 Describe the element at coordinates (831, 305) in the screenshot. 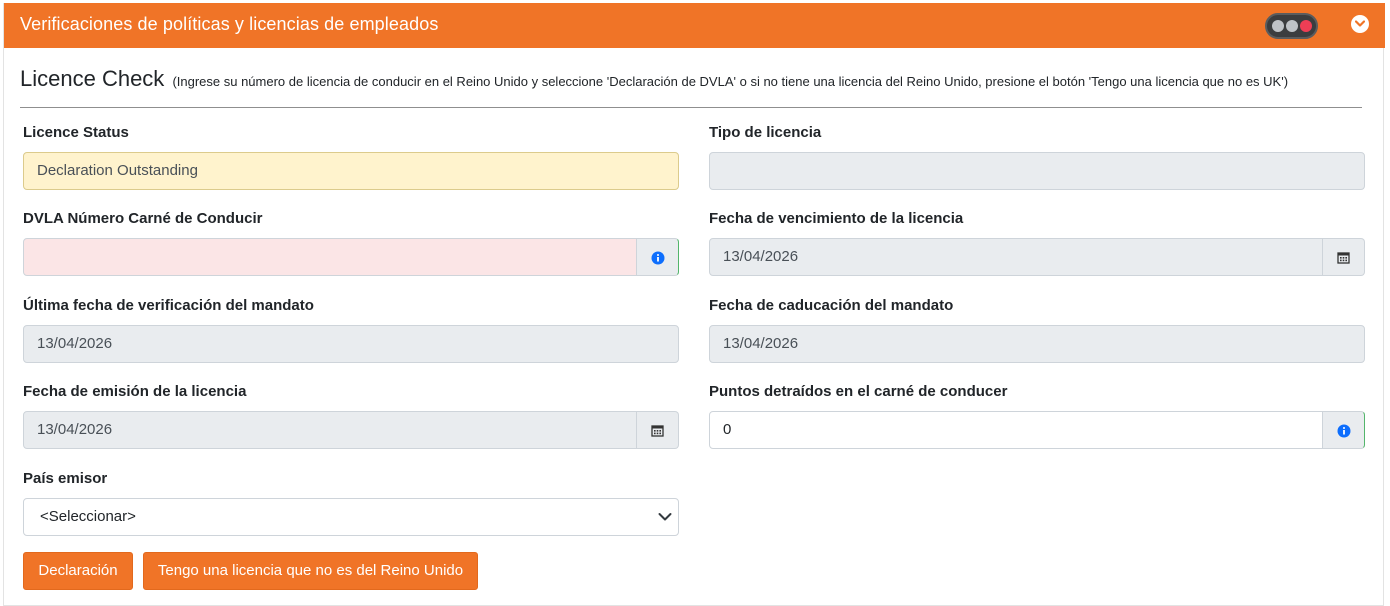

I see `mandate-expiry-label: Fecha de caducación del mandato` at that location.